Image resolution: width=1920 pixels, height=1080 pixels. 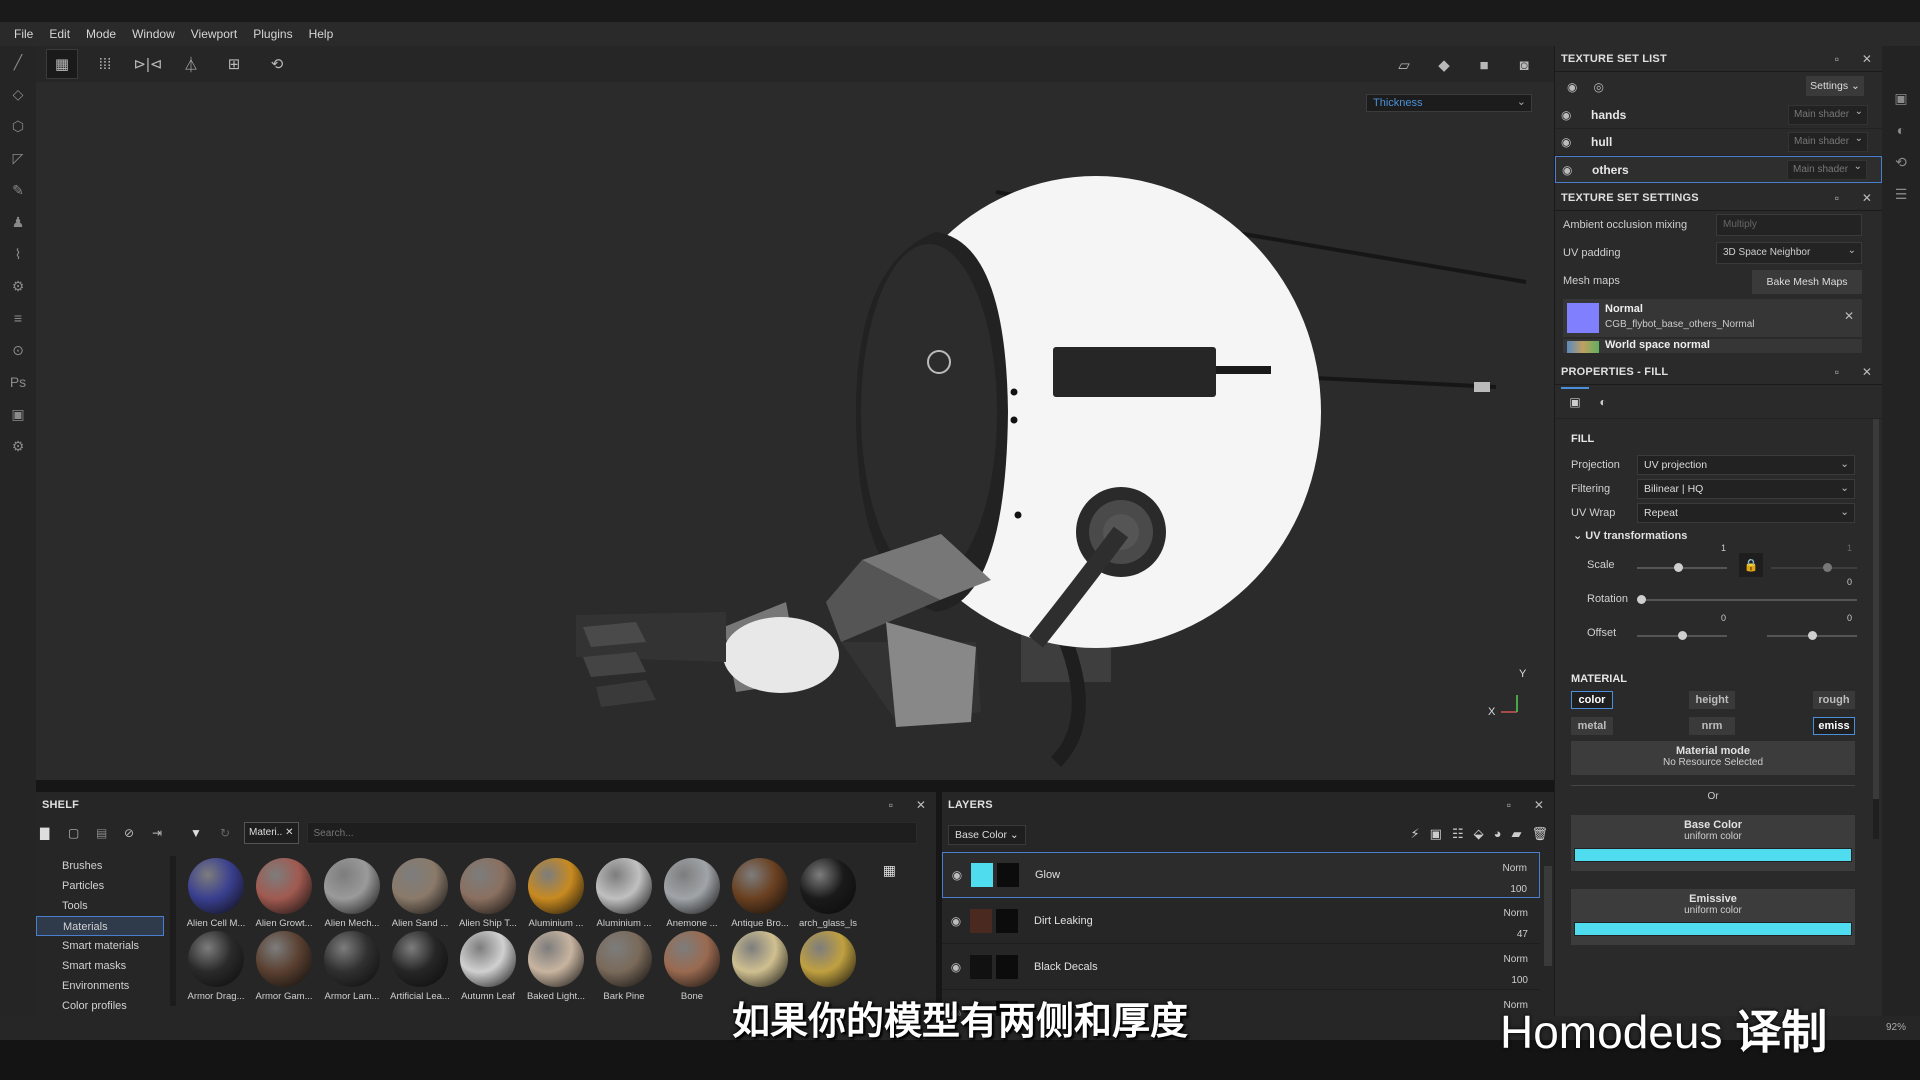 I want to click on offset-slider-v, so click(x=1812, y=635).